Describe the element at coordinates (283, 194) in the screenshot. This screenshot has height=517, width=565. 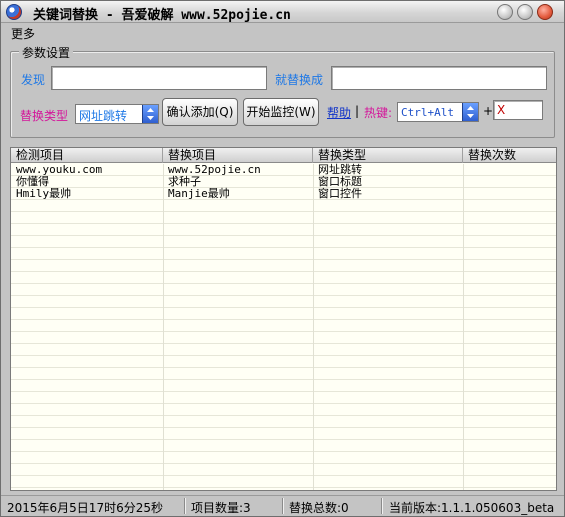
I see `table-row: Hmily最帅 Manjie最帅 窗口控件` at that location.